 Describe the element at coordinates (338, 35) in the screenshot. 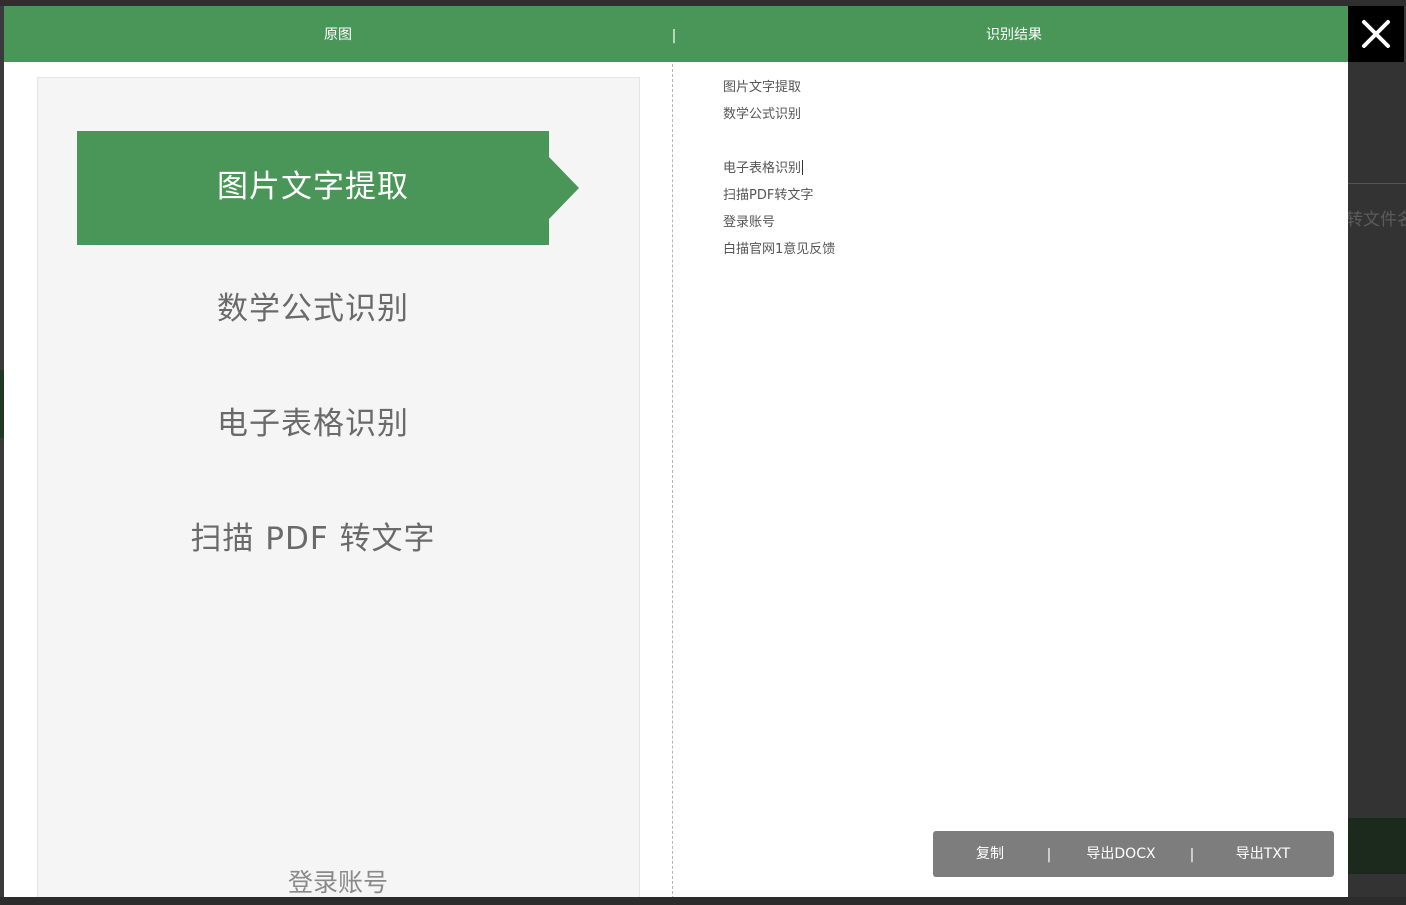

I see `original-image-title: 原图` at that location.